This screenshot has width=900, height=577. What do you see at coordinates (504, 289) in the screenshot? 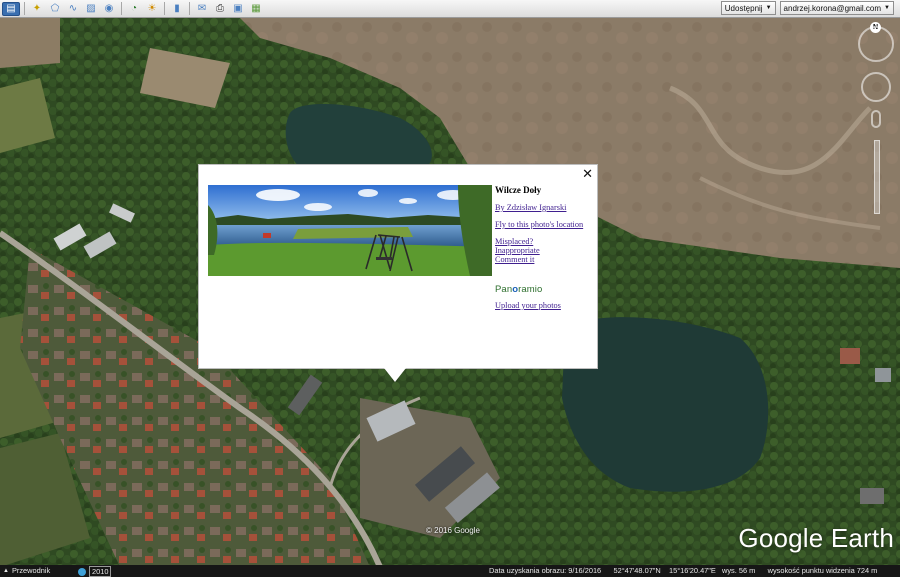
I see `panoramio-logo-part: Pan` at bounding box center [504, 289].